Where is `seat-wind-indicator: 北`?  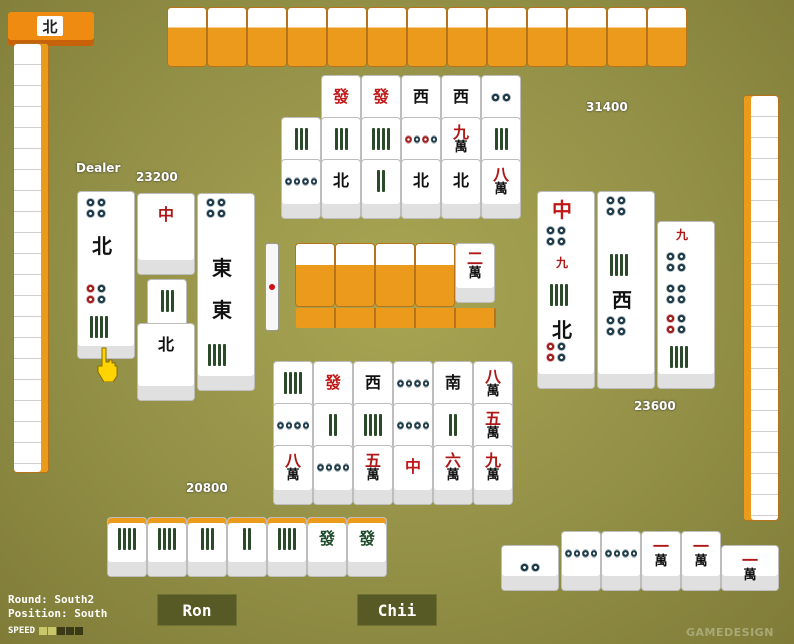 seat-wind-indicator: 北 is located at coordinates (51, 29).